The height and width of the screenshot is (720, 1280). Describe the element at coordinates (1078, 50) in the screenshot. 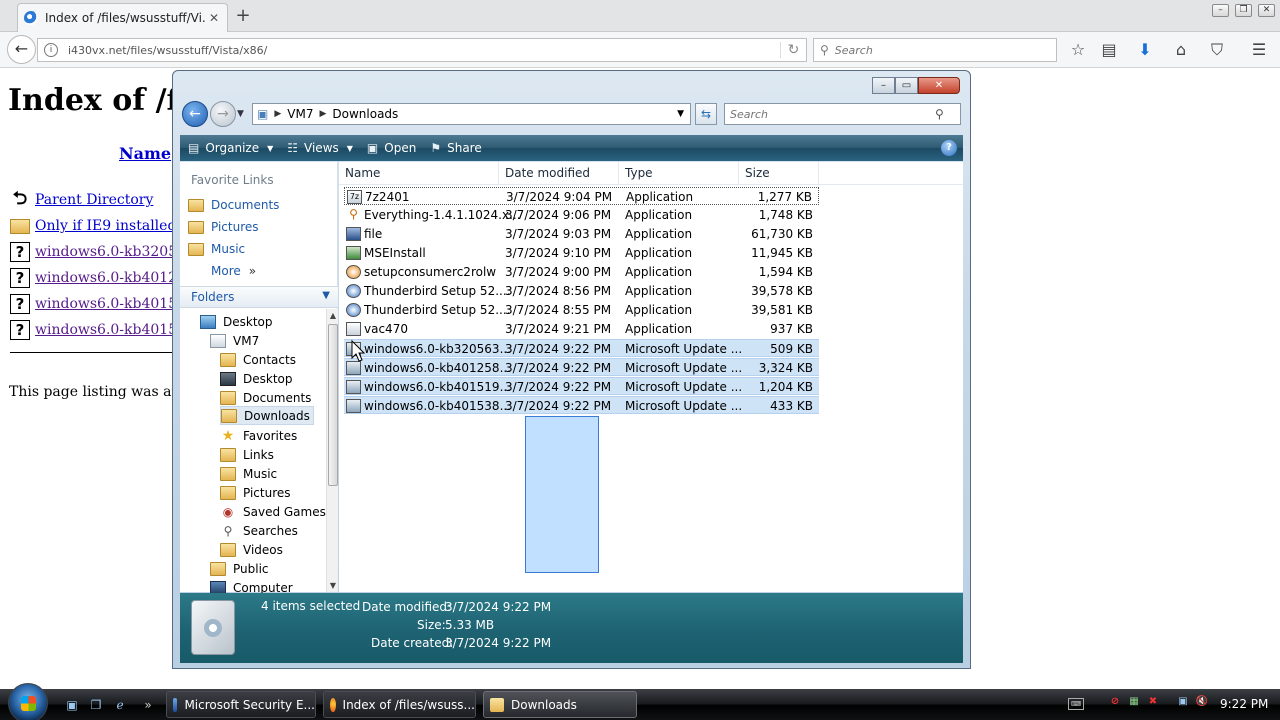

I see `bookmark-star-icon: ☆` at that location.